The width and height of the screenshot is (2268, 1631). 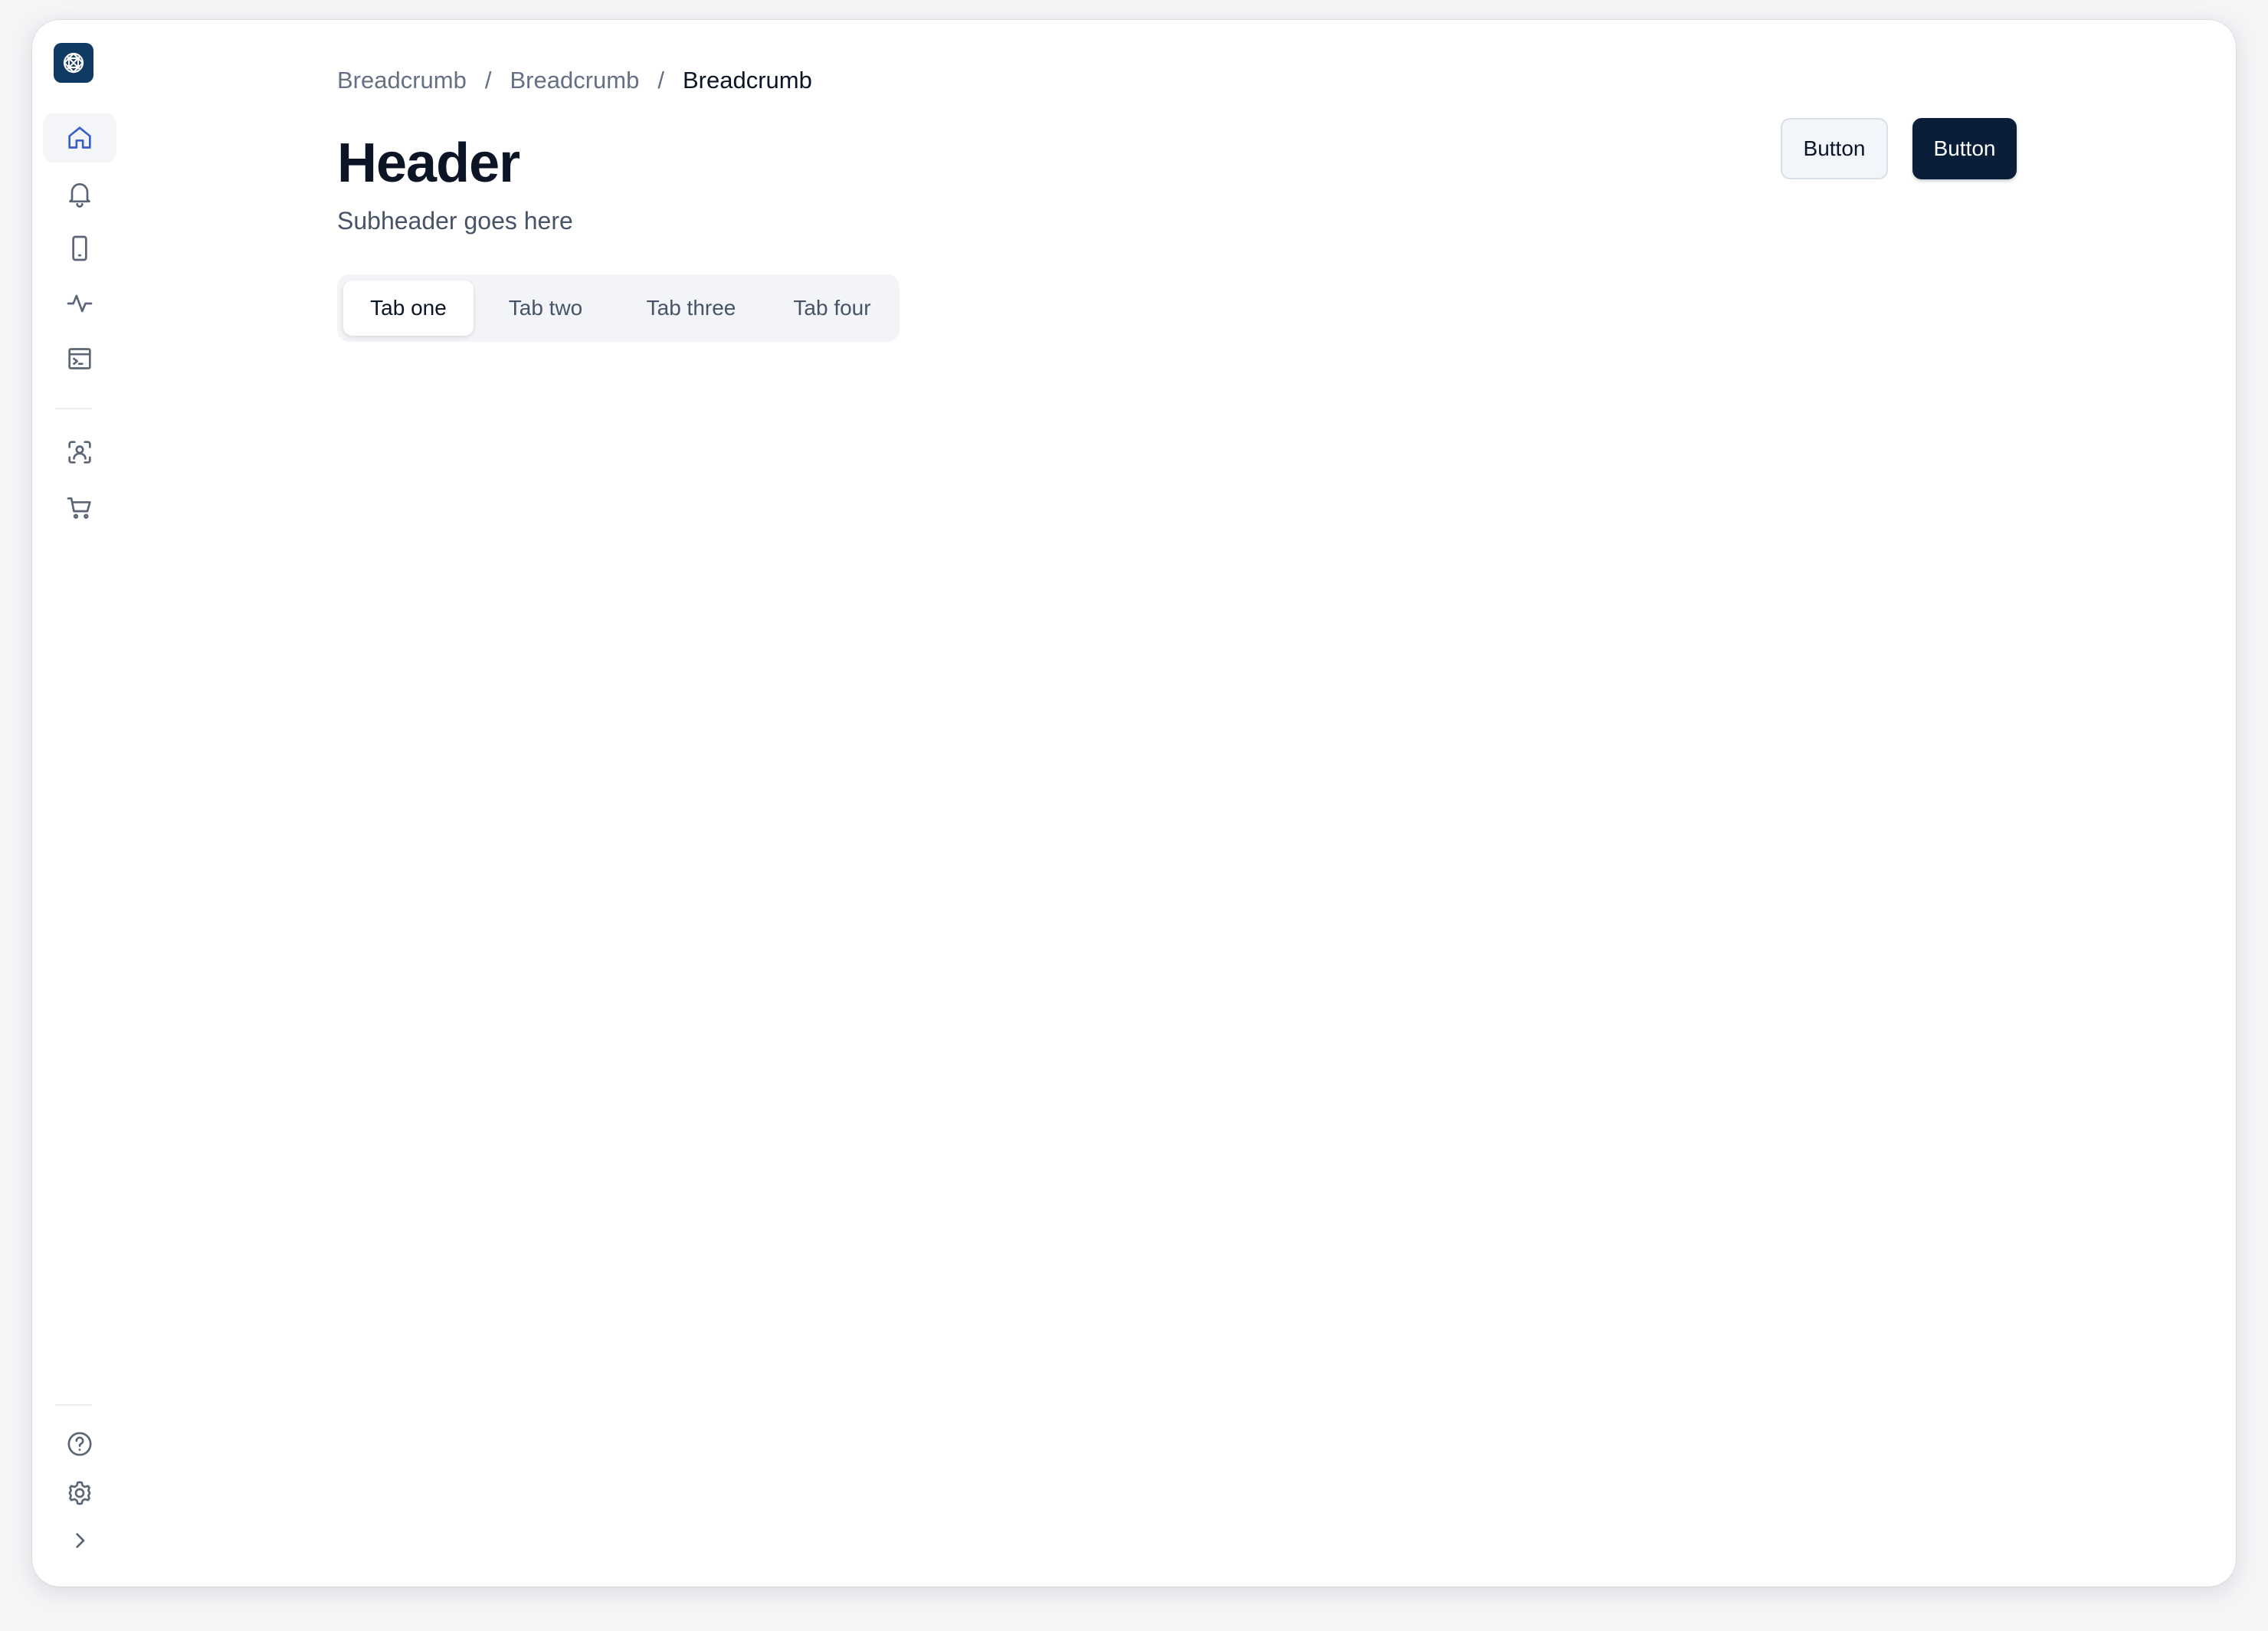 I want to click on sidebar-divider-top, so click(x=73, y=408).